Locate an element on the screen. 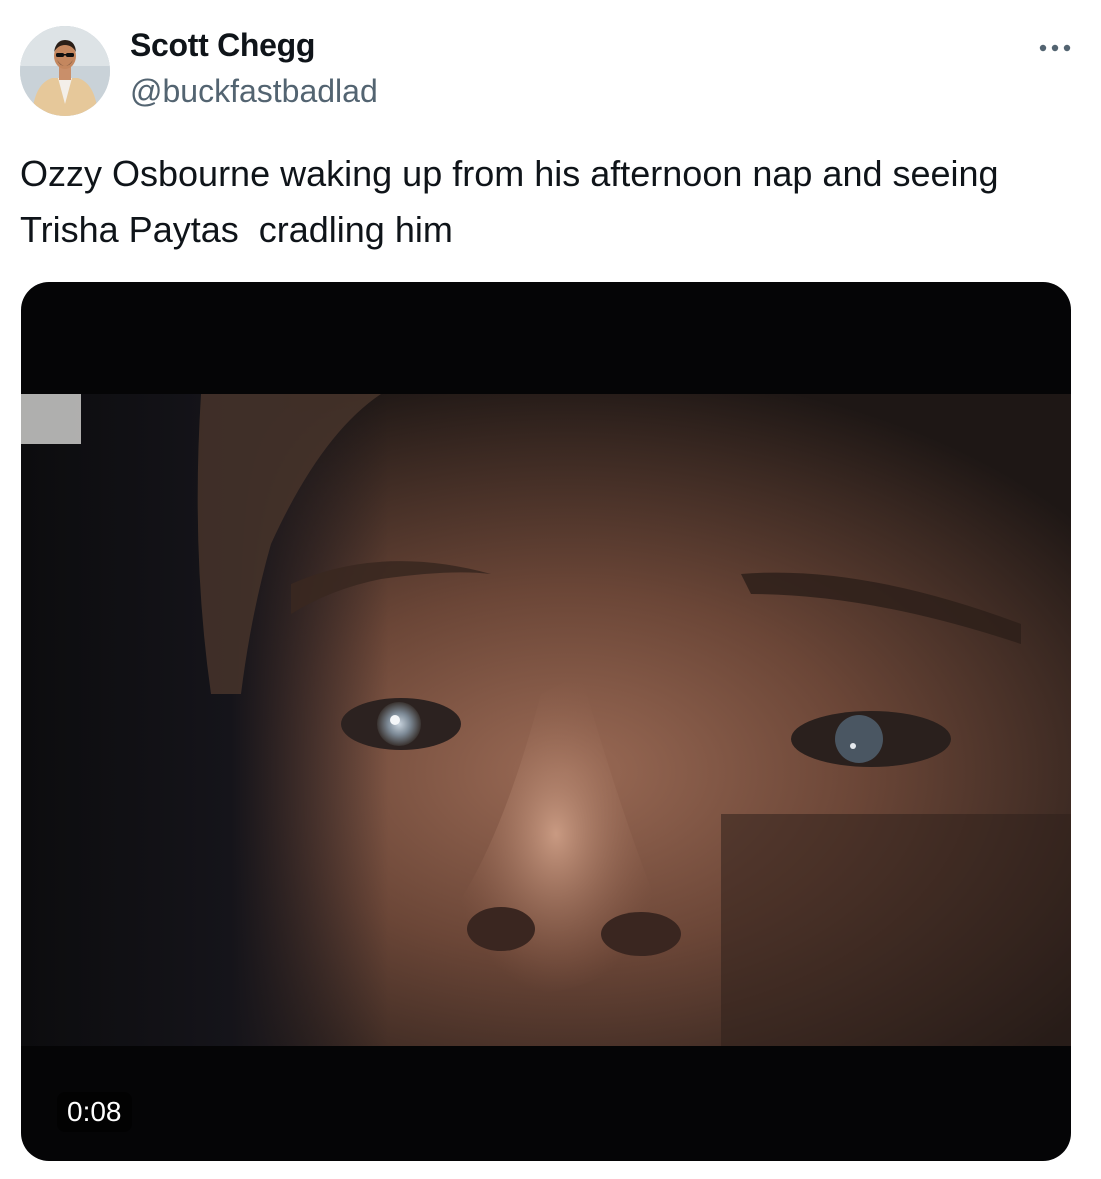 The height and width of the screenshot is (1179, 1101). author-display-name: Scott Chegg is located at coordinates (222, 45).